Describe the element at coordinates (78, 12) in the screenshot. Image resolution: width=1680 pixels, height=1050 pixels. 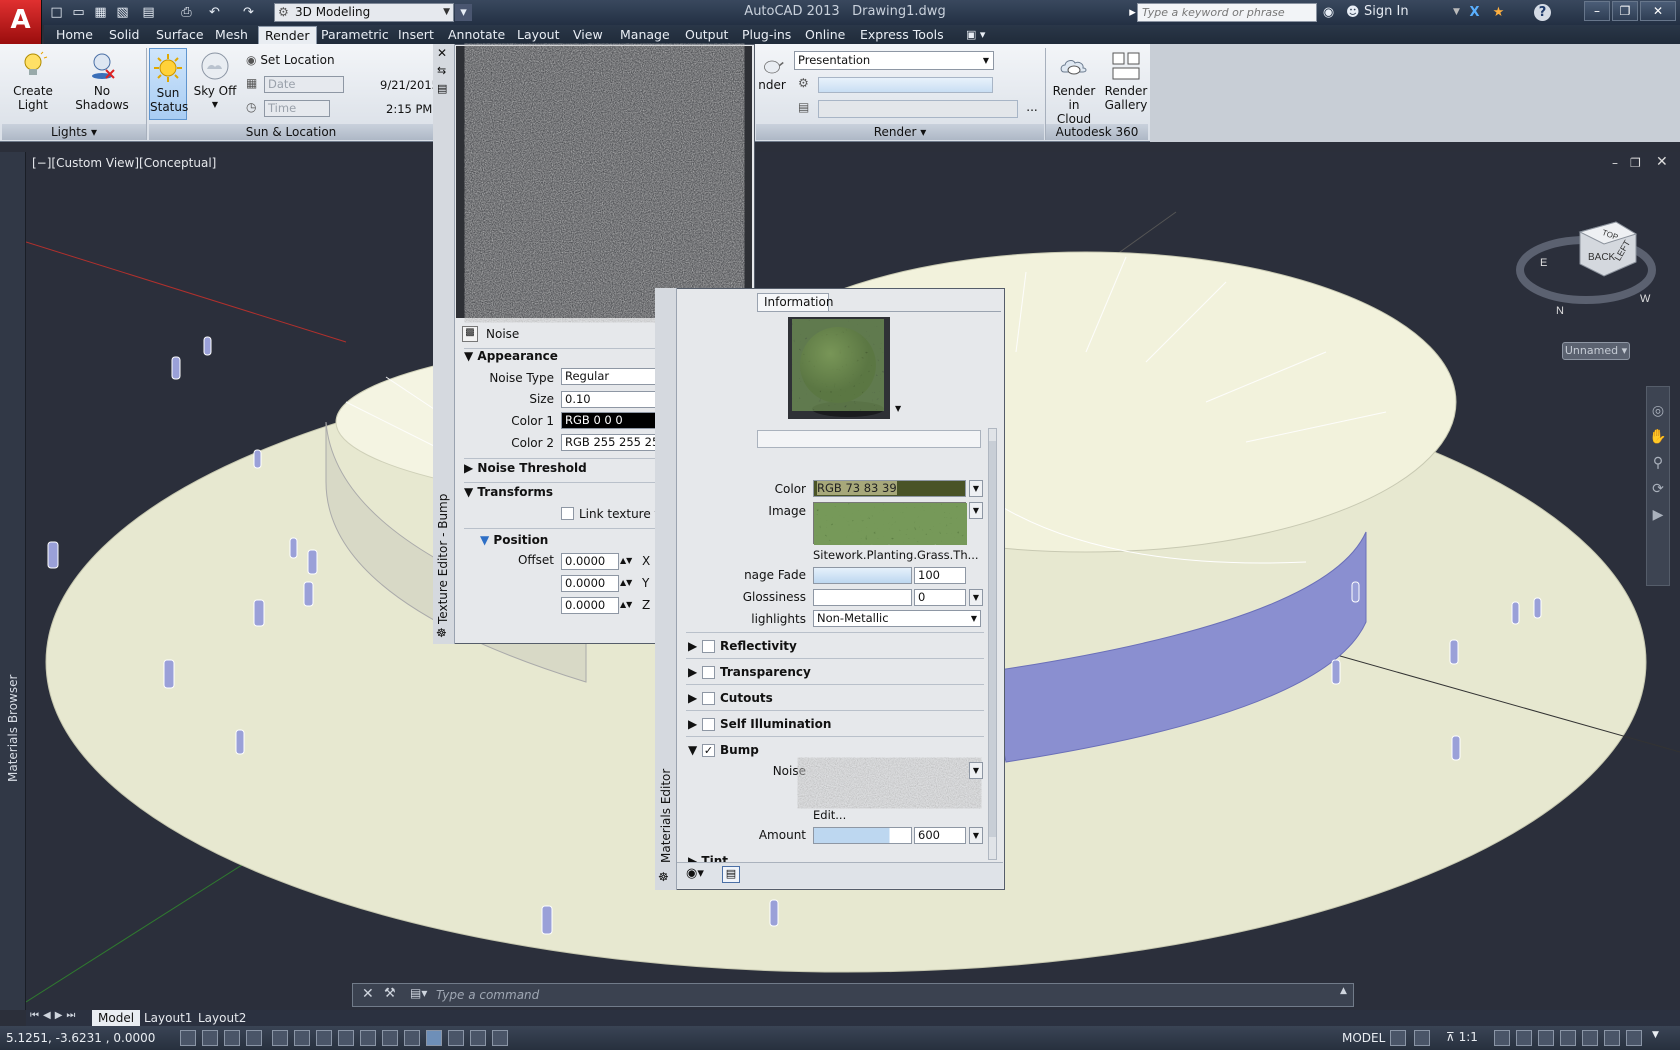
I see `open-icon: ▭` at that location.